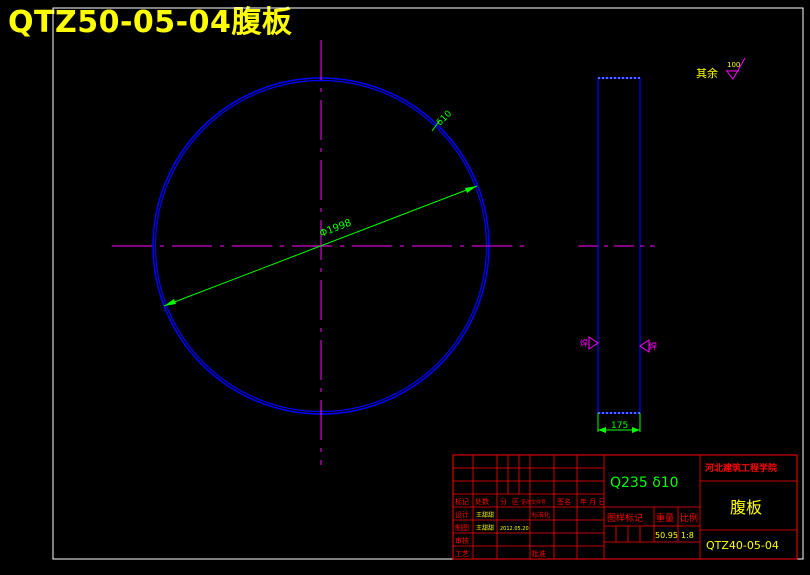  Describe the element at coordinates (689, 518) in the screenshot. I see `tb-scale-label: 比例` at that location.